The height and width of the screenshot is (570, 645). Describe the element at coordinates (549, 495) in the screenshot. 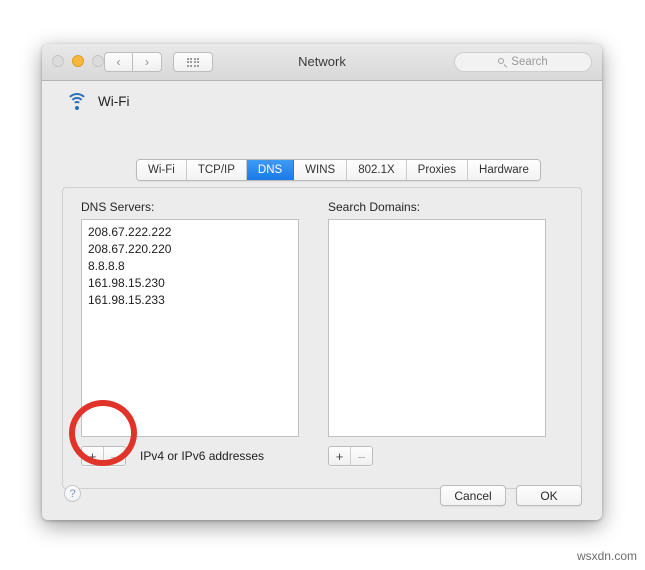

I see `ok-button: OK` at that location.